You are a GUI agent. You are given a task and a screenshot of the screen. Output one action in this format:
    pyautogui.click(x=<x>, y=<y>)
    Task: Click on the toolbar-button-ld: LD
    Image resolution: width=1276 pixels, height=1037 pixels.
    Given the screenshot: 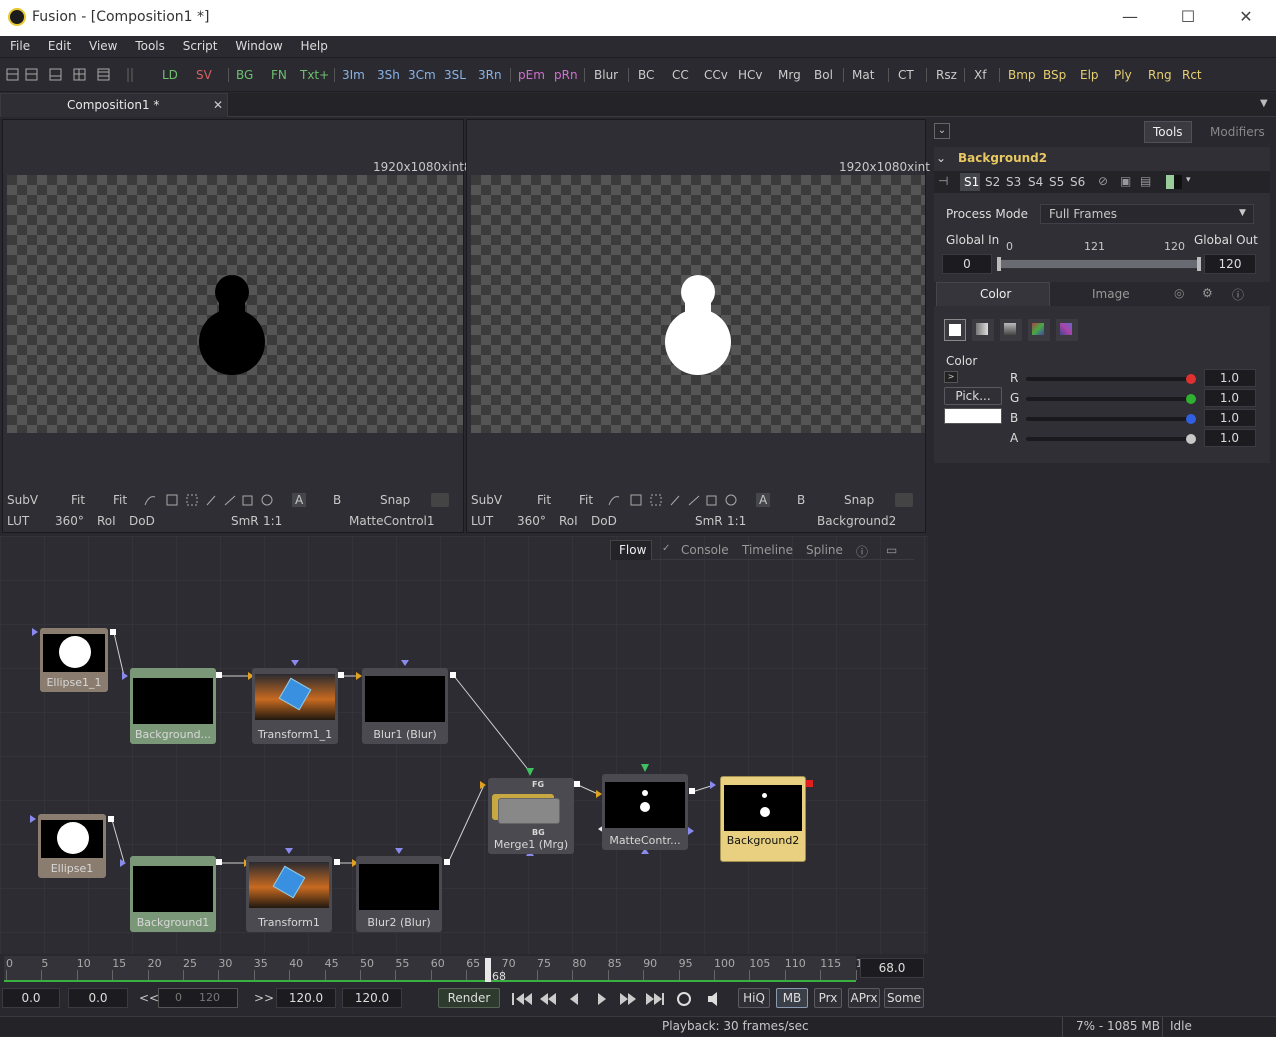 What is the action you would take?
    pyautogui.click(x=170, y=75)
    